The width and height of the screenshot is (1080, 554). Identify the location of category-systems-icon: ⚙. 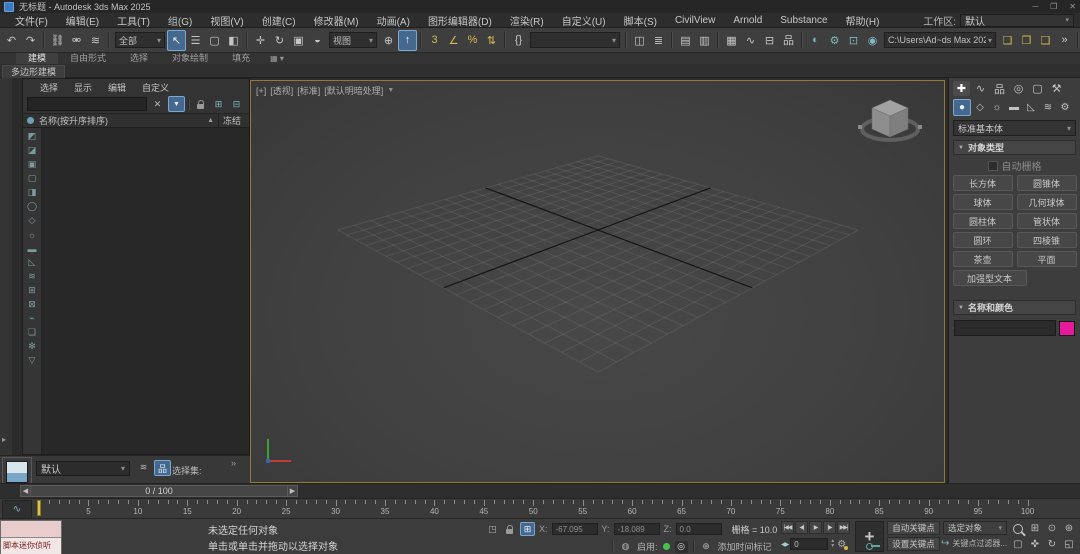
(1065, 107).